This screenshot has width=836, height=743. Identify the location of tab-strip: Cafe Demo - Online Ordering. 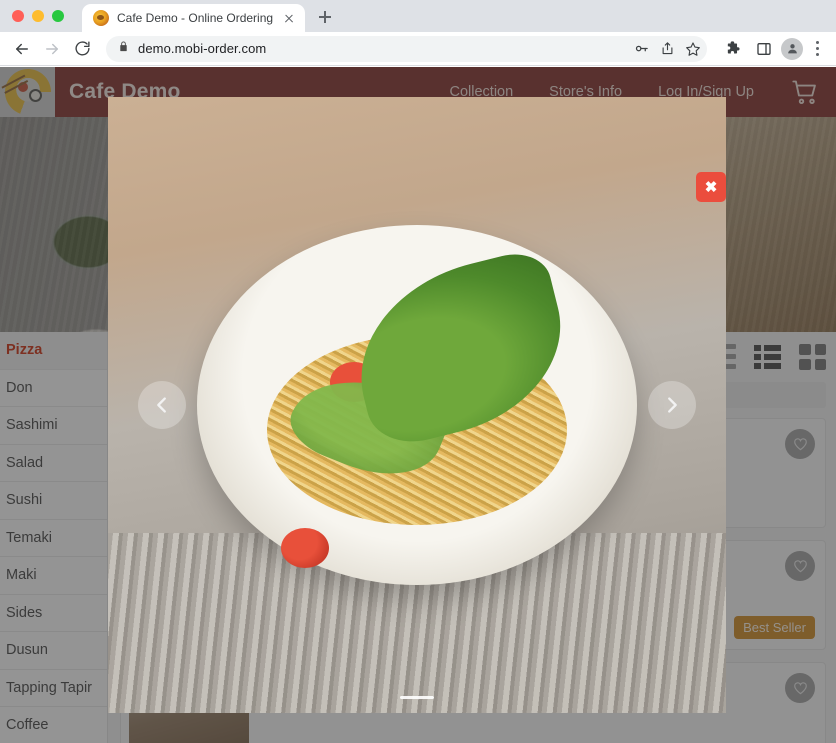
(418, 16).